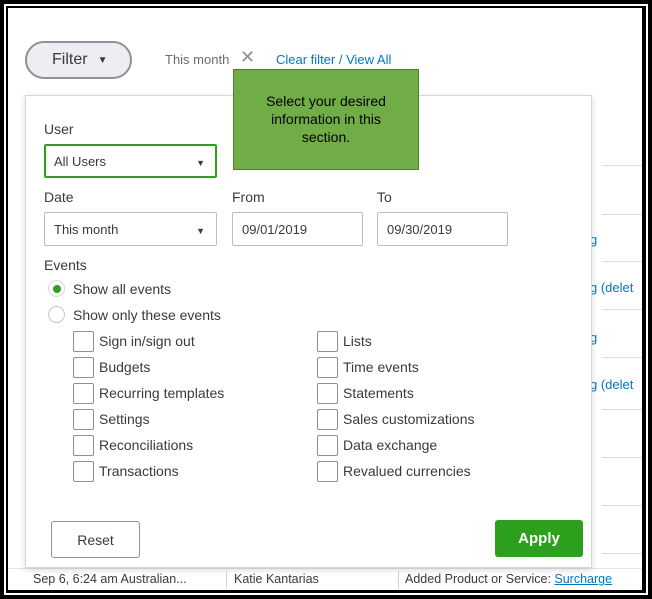 The height and width of the screenshot is (599, 652). Describe the element at coordinates (390, 445) in the screenshot. I see `checkbox-label: Data exchange` at that location.